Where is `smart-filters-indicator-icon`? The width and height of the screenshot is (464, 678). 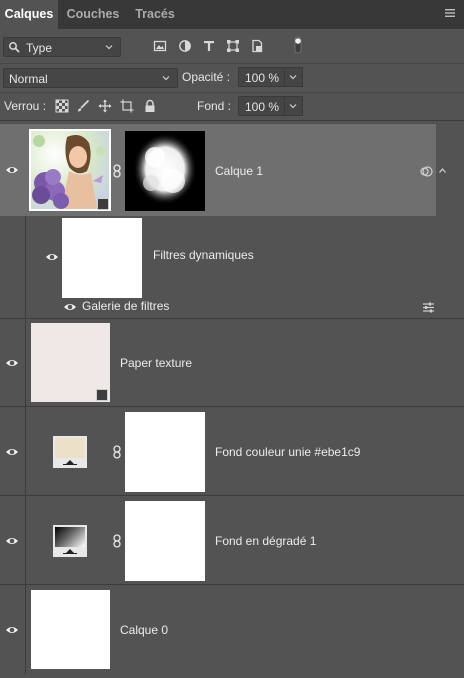 smart-filters-indicator-icon is located at coordinates (426, 171).